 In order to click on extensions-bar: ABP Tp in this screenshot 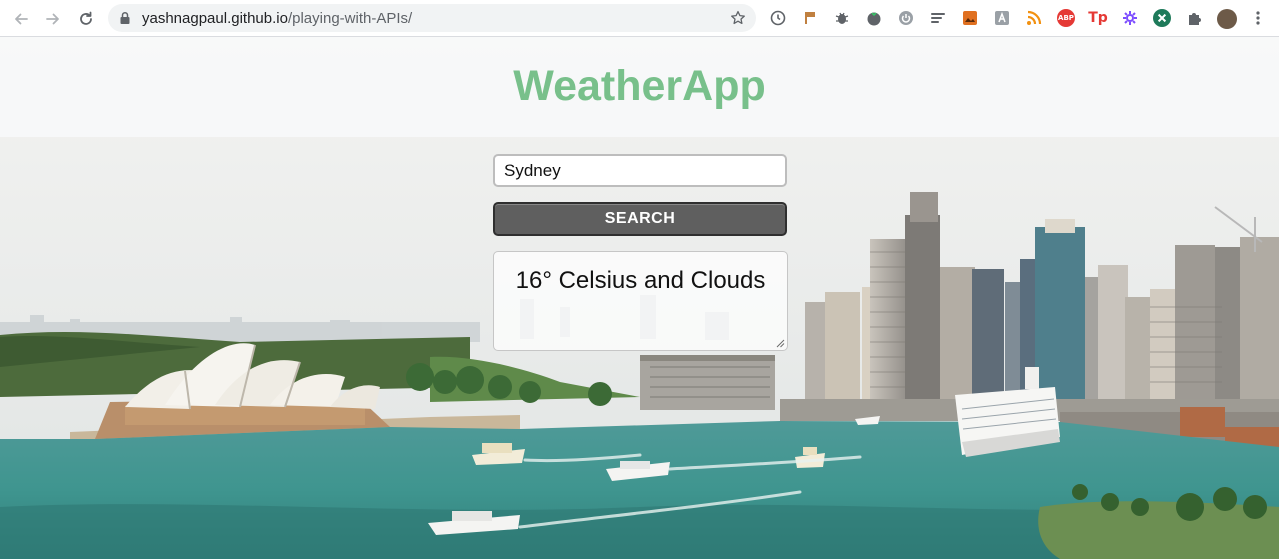, I will do `click(1022, 18)`.